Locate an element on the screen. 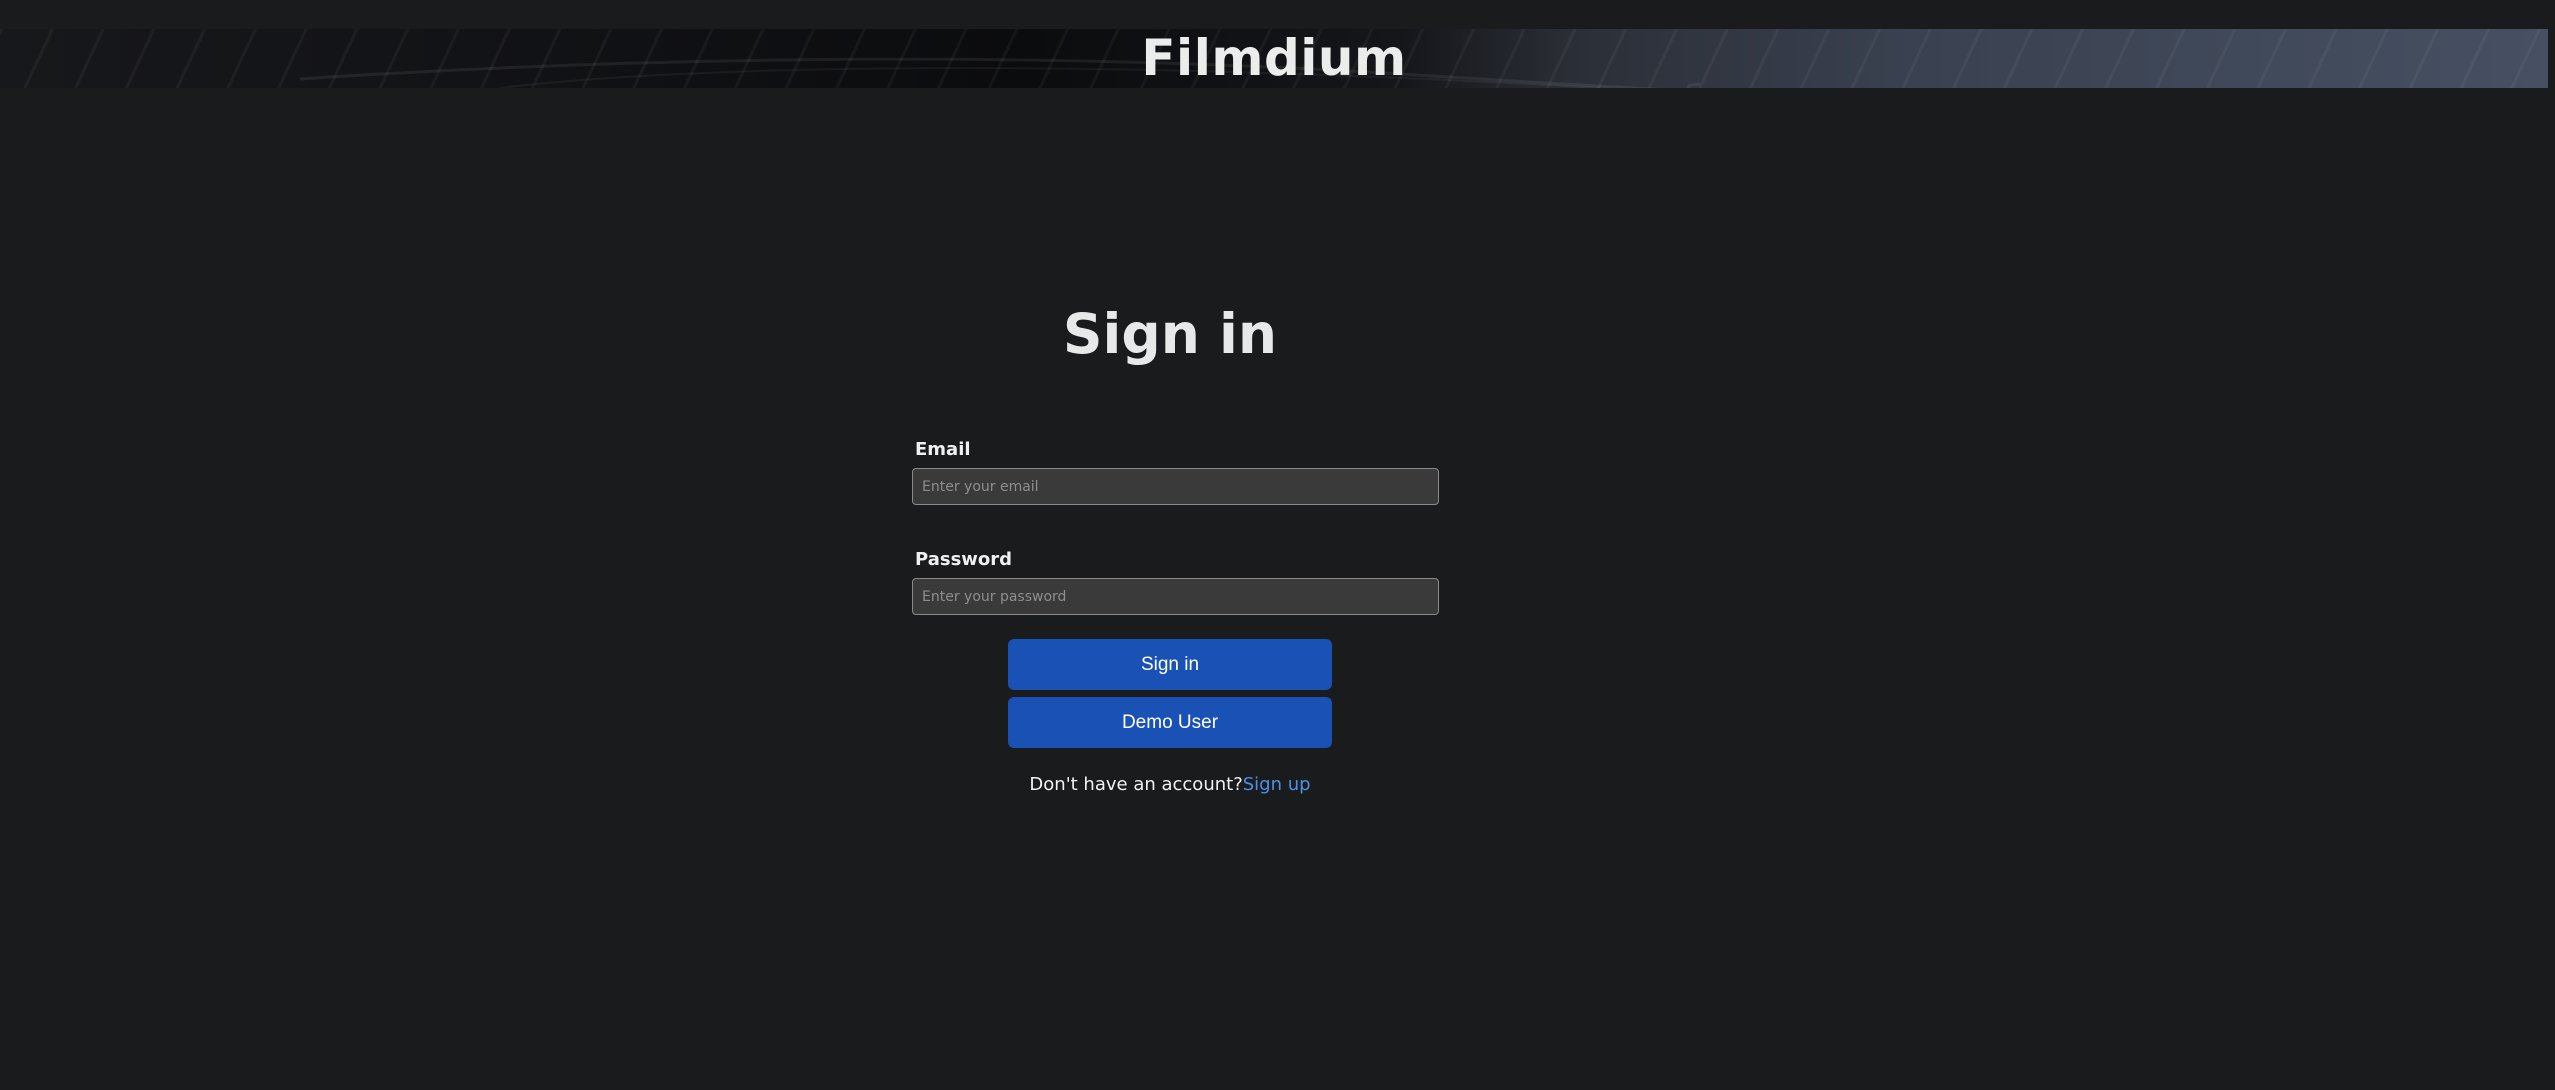  demo-user-button: Demo User is located at coordinates (1170, 722).